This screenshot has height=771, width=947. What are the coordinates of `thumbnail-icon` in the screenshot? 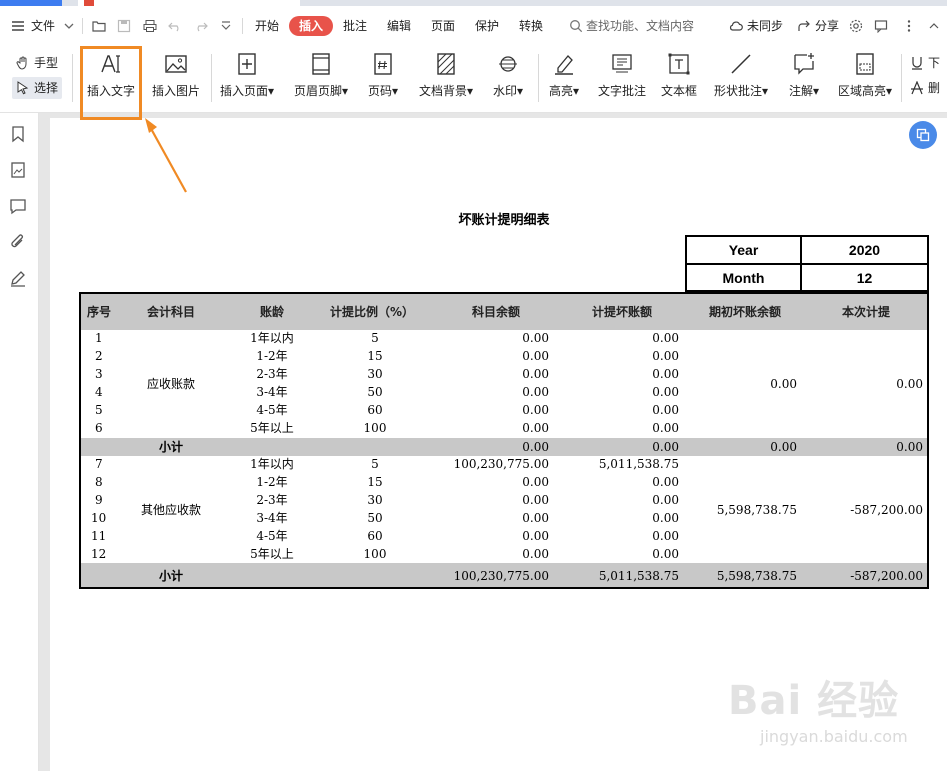 It's located at (18, 170).